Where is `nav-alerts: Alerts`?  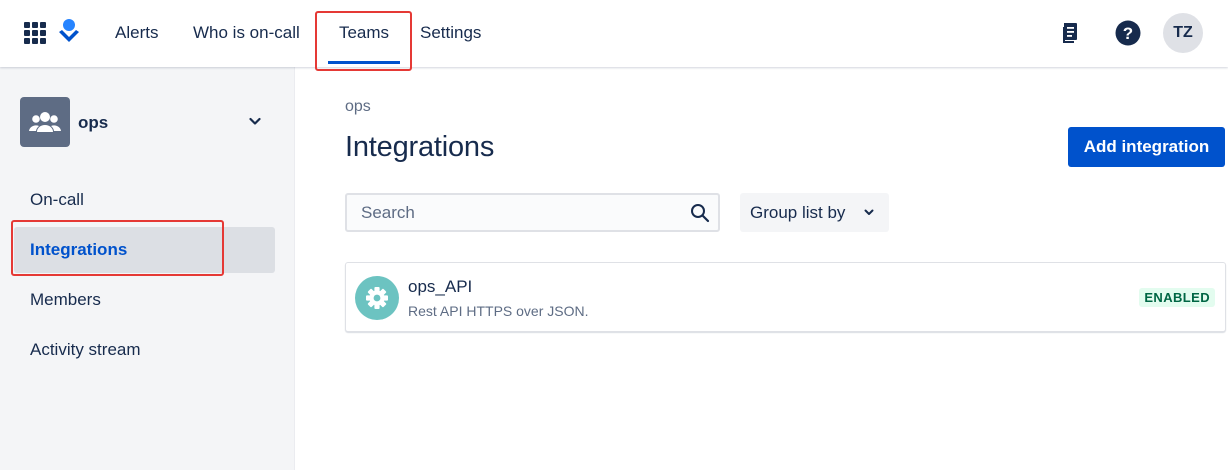
nav-alerts: Alerts is located at coordinates (136, 33).